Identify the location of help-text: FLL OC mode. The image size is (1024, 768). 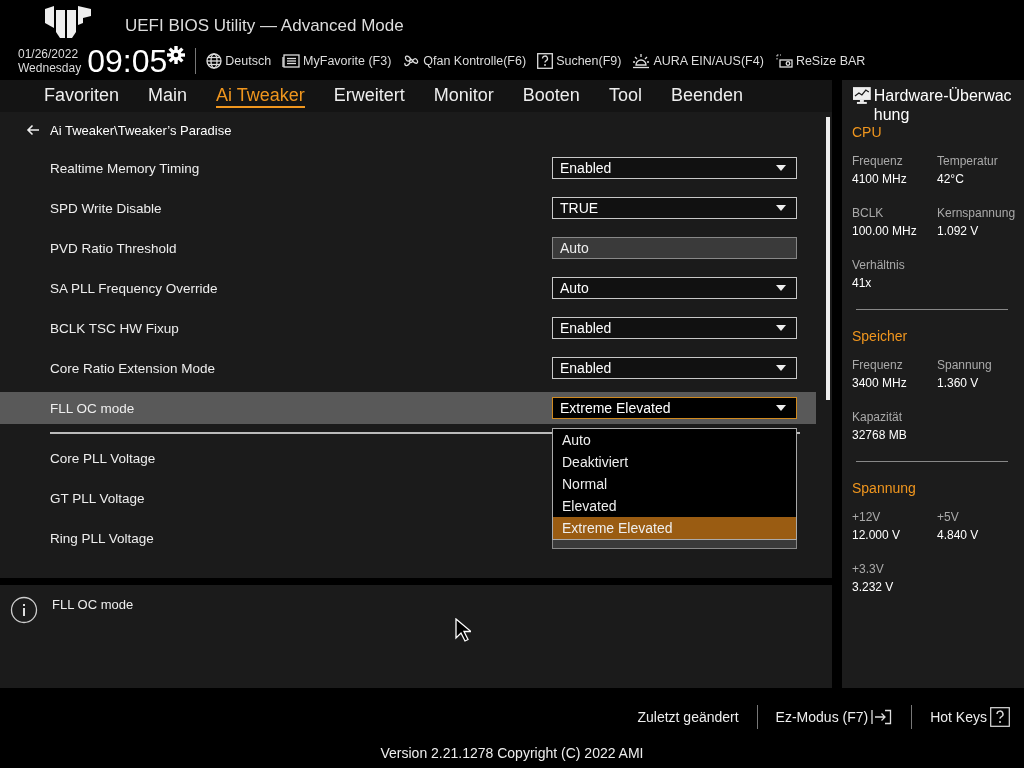
(93, 604).